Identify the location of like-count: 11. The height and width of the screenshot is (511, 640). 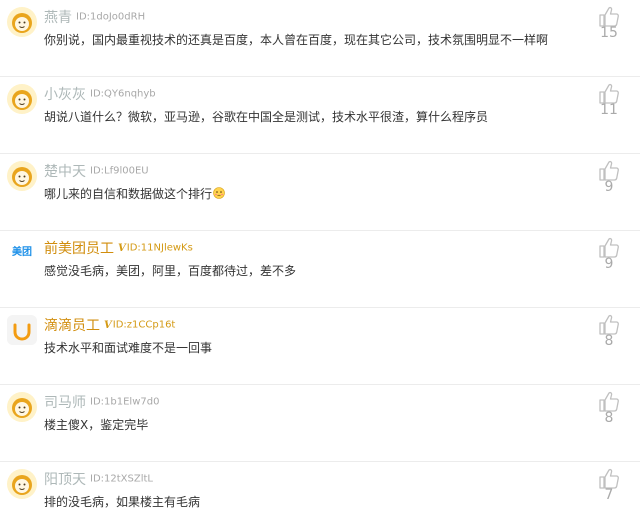
(609, 110).